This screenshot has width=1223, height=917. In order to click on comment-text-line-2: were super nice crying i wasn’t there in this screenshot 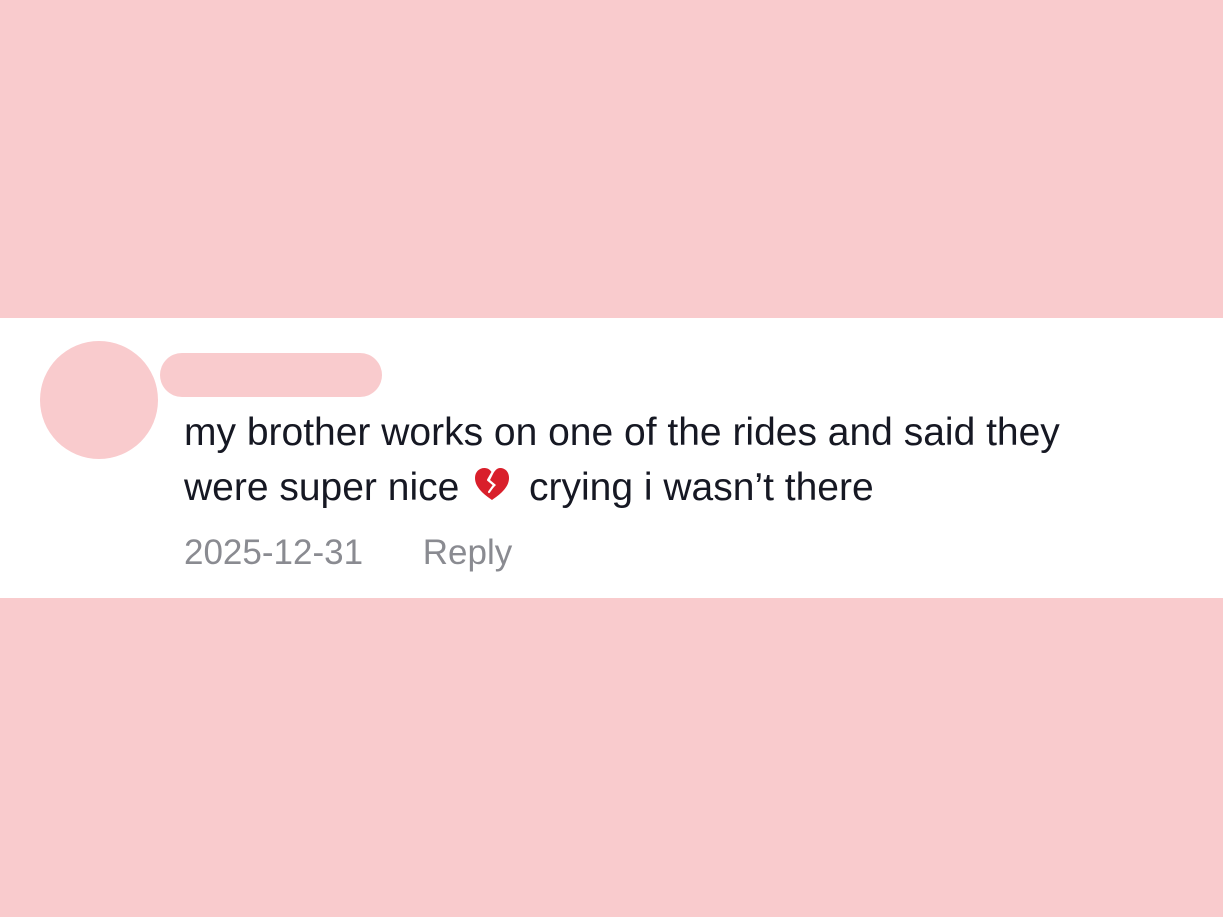, I will do `click(694, 487)`.